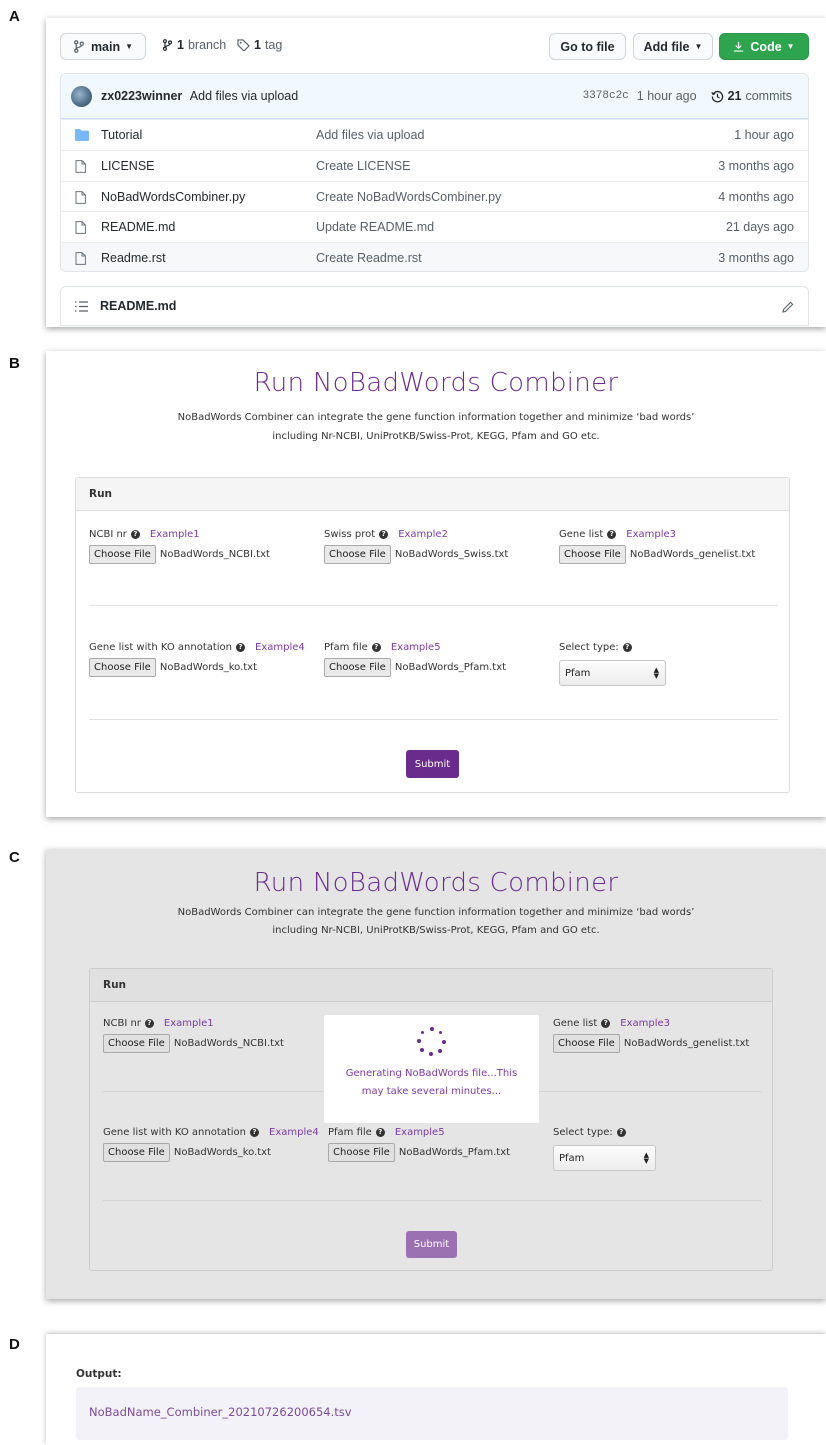  I want to click on tags-link: 1 tag, so click(259, 45).